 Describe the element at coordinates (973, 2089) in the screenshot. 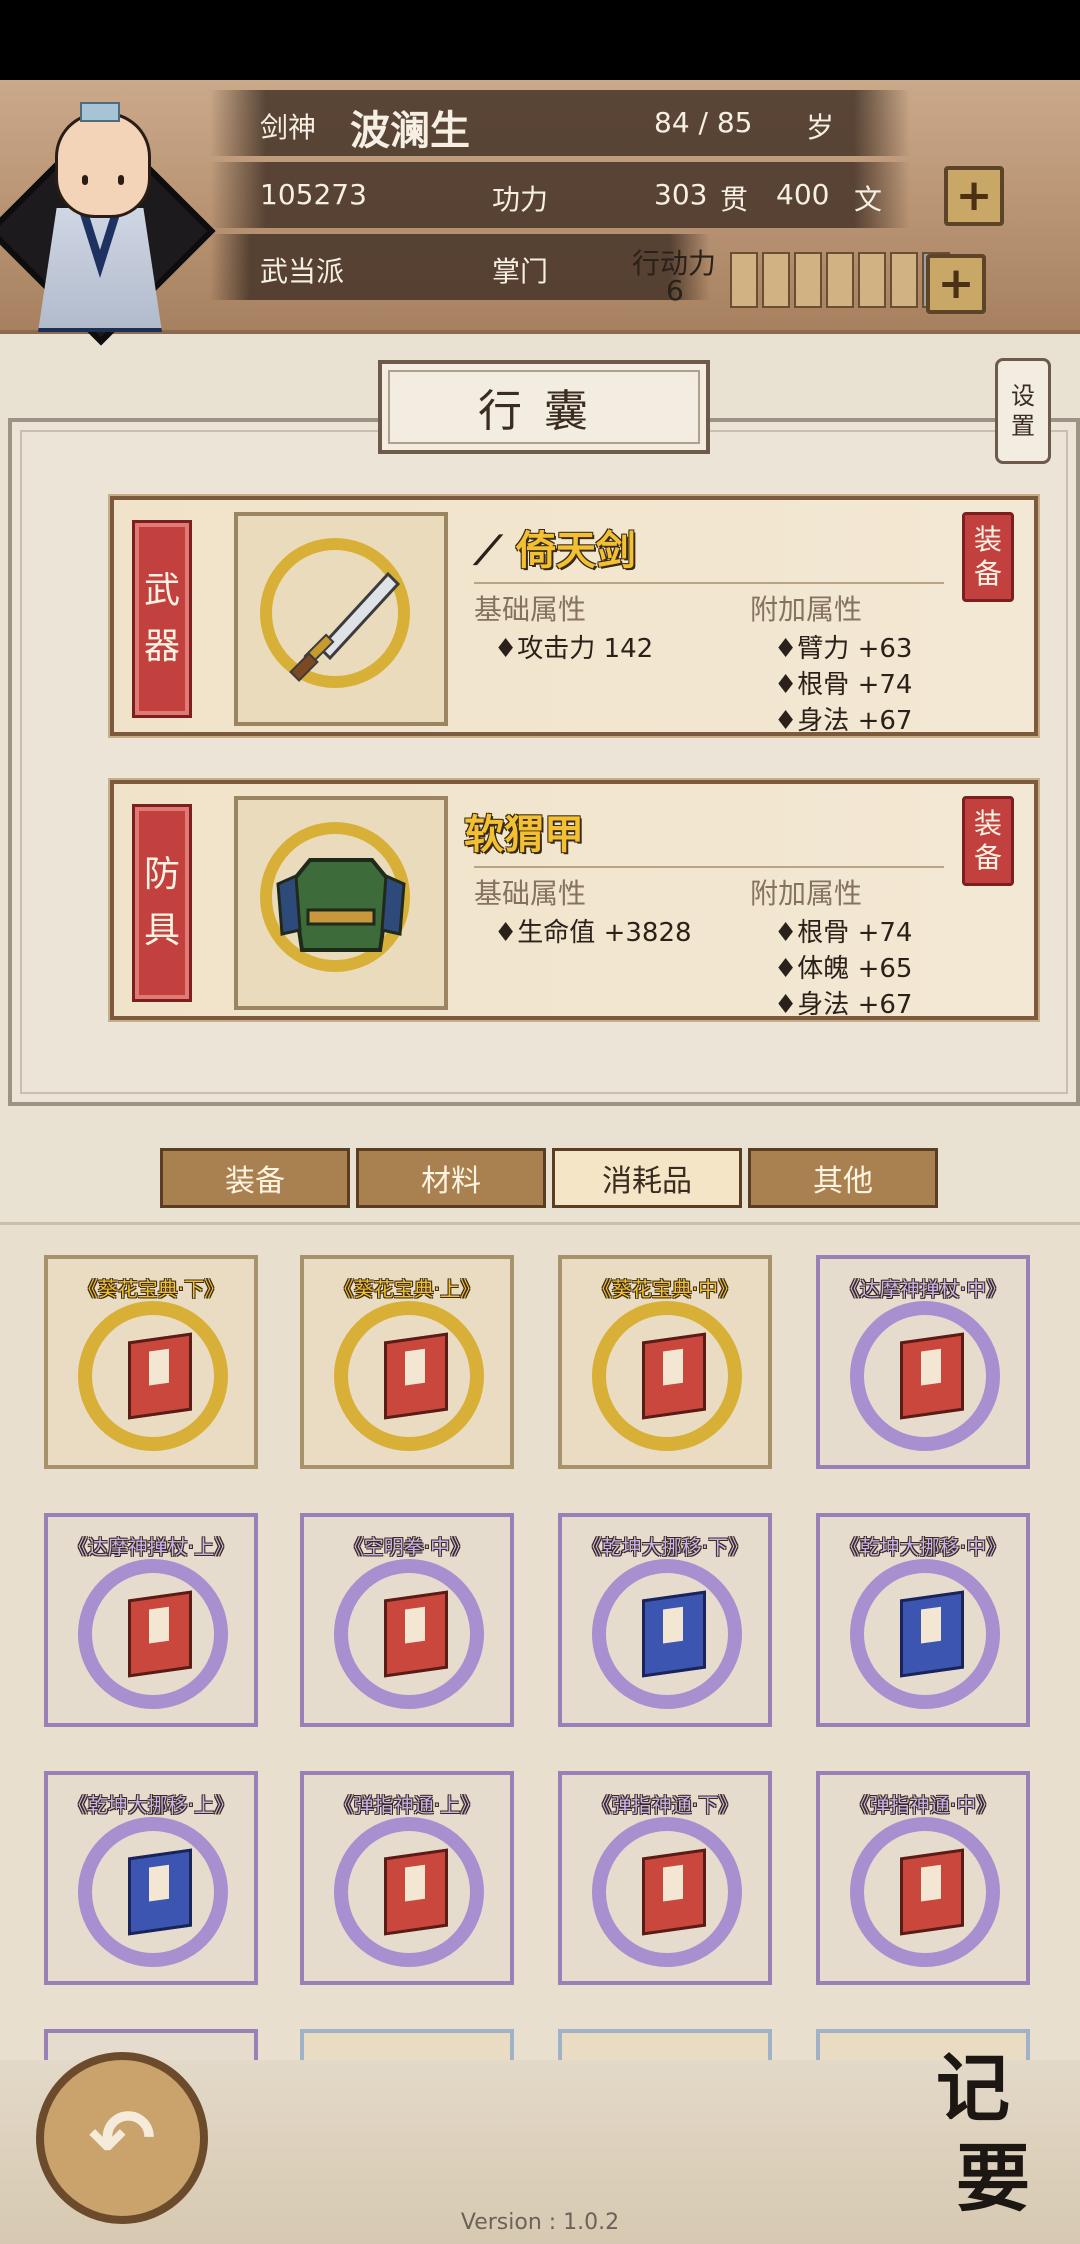

I see `journal-char: 记` at that location.